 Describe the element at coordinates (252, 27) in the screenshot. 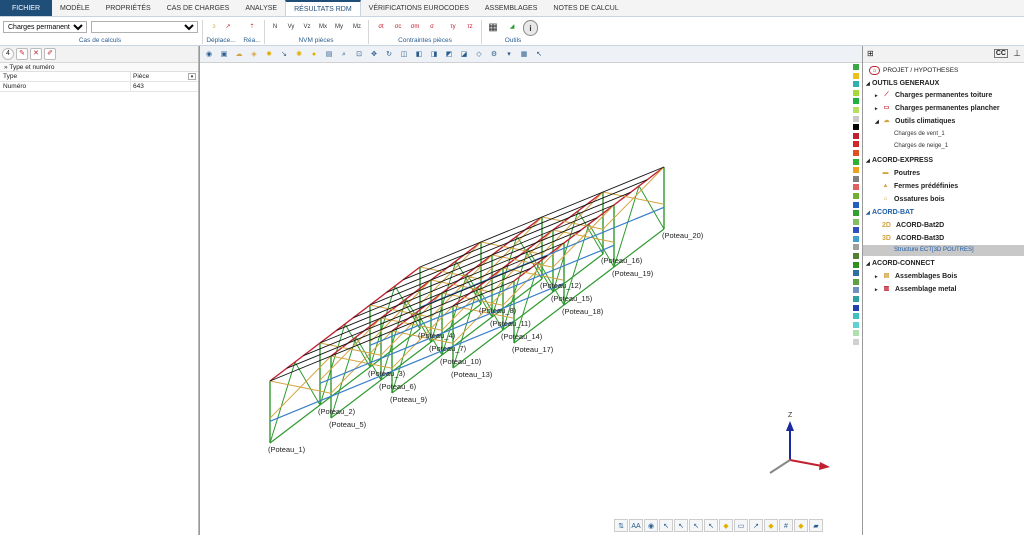

I see `reactions-icon: ⇡` at that location.